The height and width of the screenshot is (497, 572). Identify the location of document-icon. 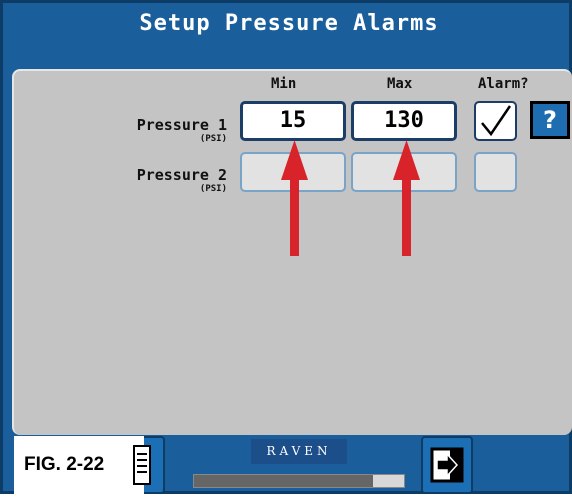
(142, 465).